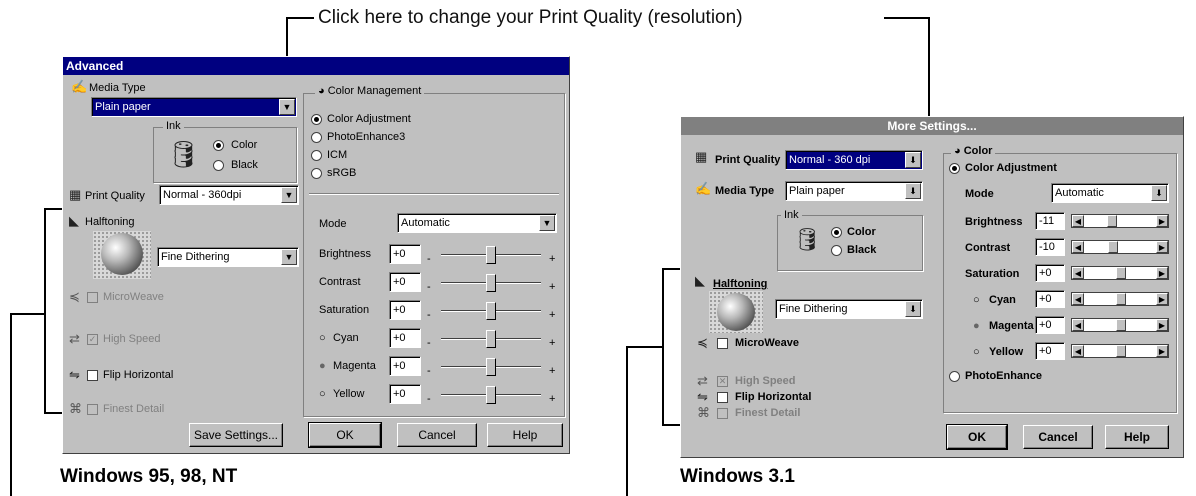 This screenshot has height=496, width=1196. I want to click on w31-ok-button: OK, so click(977, 437).